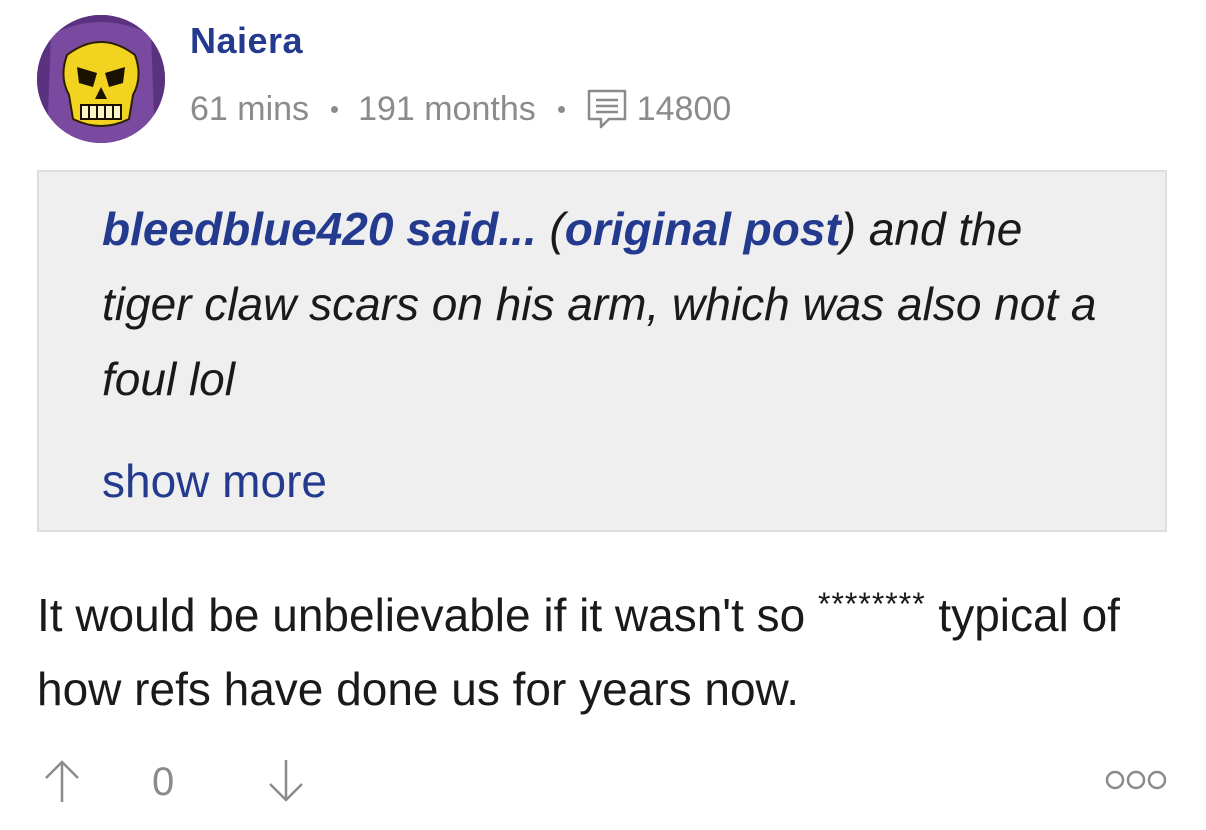 The height and width of the screenshot is (830, 1206). I want to click on original-post-link: original post, so click(703, 229).